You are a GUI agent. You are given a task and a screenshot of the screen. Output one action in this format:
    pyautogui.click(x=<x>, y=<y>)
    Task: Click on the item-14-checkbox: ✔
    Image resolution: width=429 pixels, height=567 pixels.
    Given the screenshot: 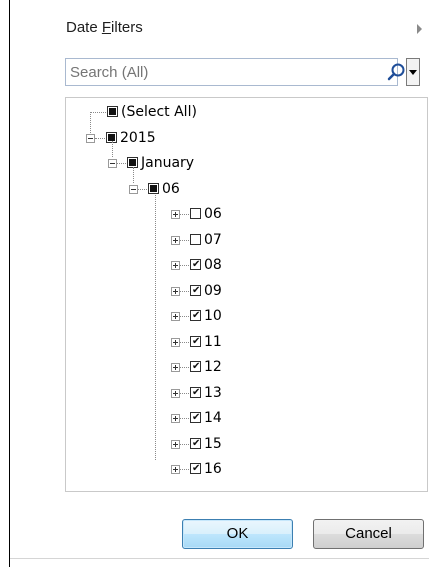 What is the action you would take?
    pyautogui.click(x=195, y=417)
    